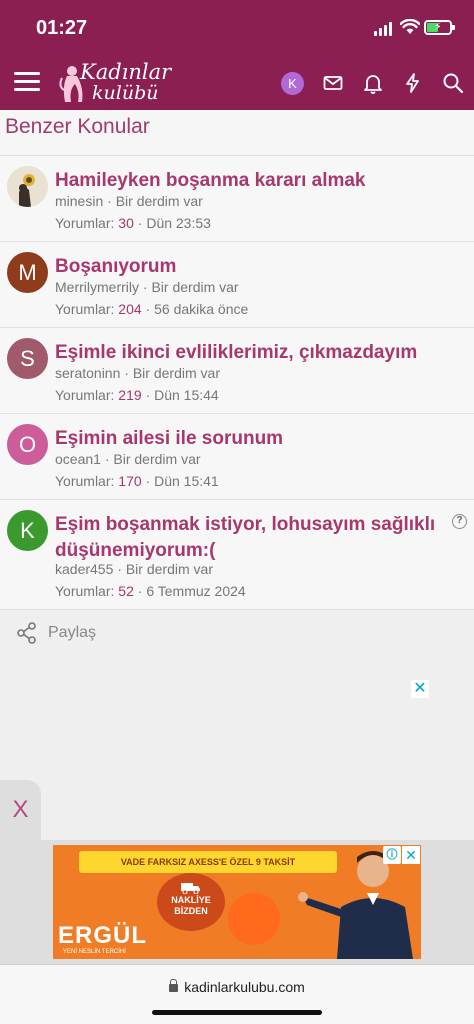 This screenshot has height=1024, width=474. What do you see at coordinates (78, 459) in the screenshot?
I see `thread-author: ocean1` at bounding box center [78, 459].